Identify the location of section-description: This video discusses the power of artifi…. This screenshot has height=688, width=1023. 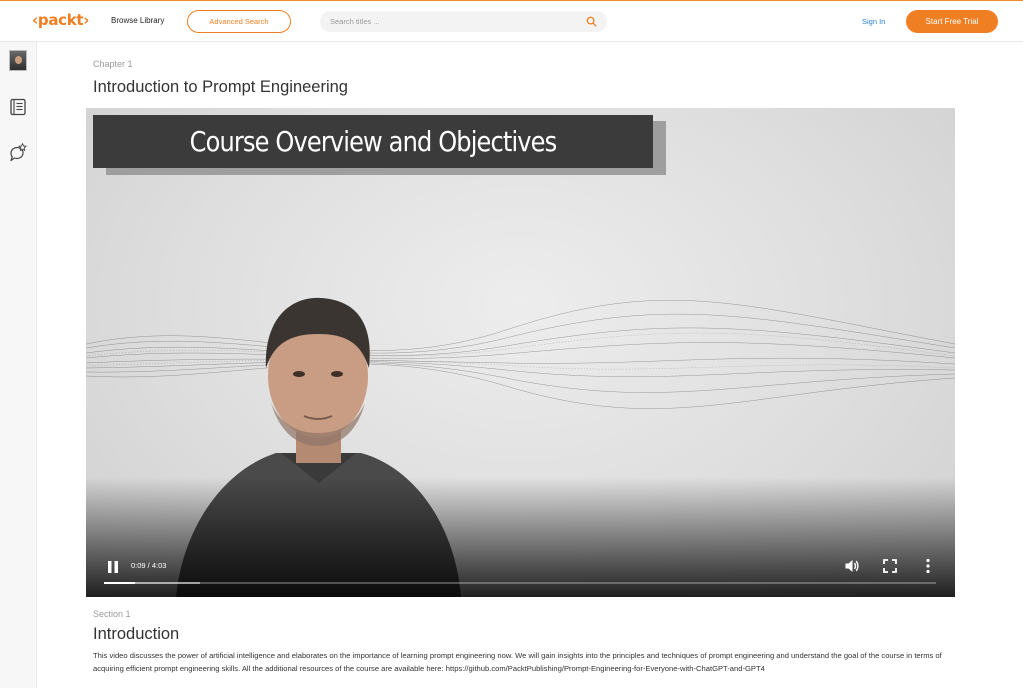
(517, 662).